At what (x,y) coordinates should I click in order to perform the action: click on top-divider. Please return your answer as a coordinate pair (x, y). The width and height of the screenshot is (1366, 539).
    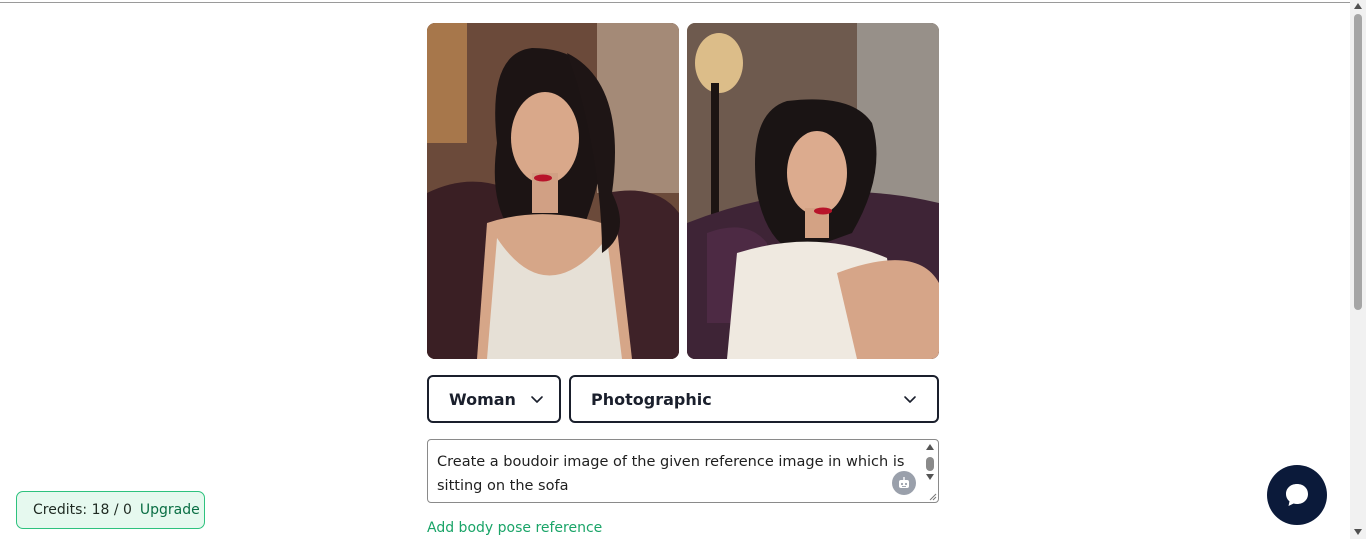
    Looking at the image, I should click on (675, 1).